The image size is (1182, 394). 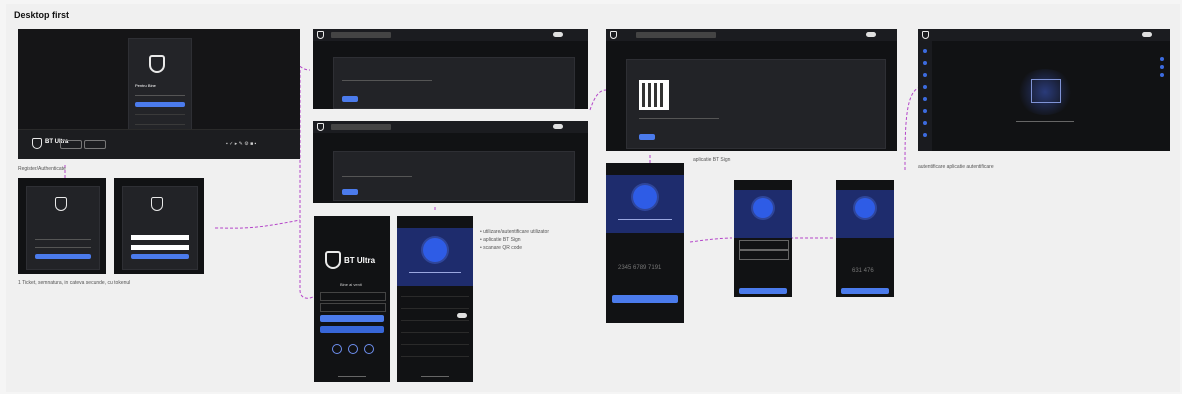 I want to click on desktop-login-frame: Pentru Bine BT Ultra ▪ ✓ ▸ ✎ ⚙ ■ ▪, so click(x=159, y=94).